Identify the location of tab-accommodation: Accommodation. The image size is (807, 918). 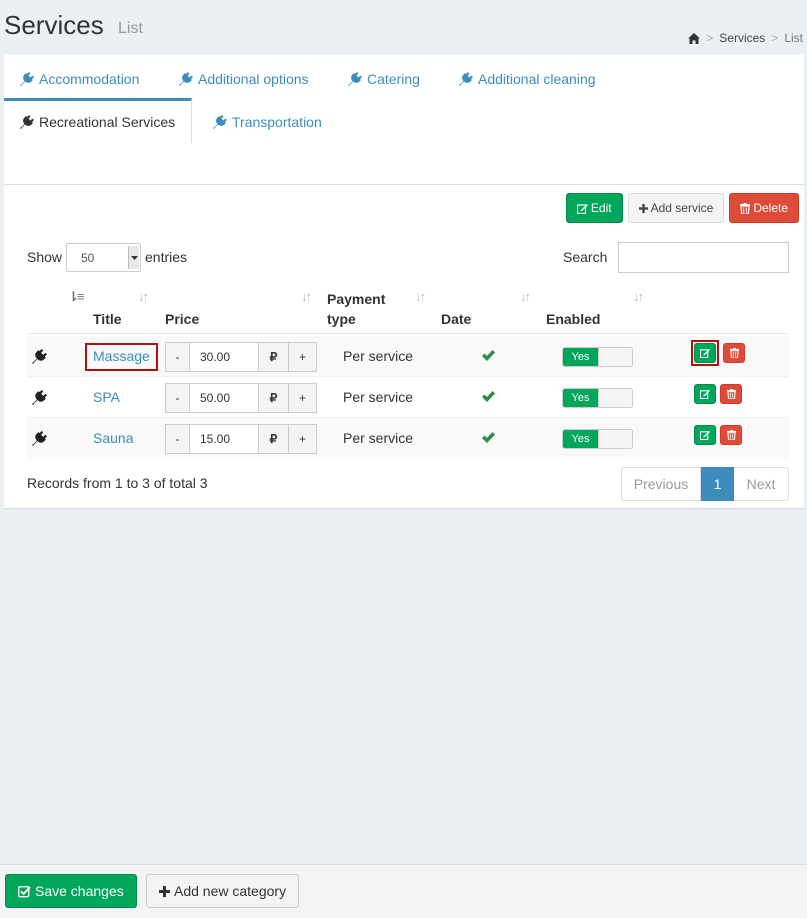
(79, 78).